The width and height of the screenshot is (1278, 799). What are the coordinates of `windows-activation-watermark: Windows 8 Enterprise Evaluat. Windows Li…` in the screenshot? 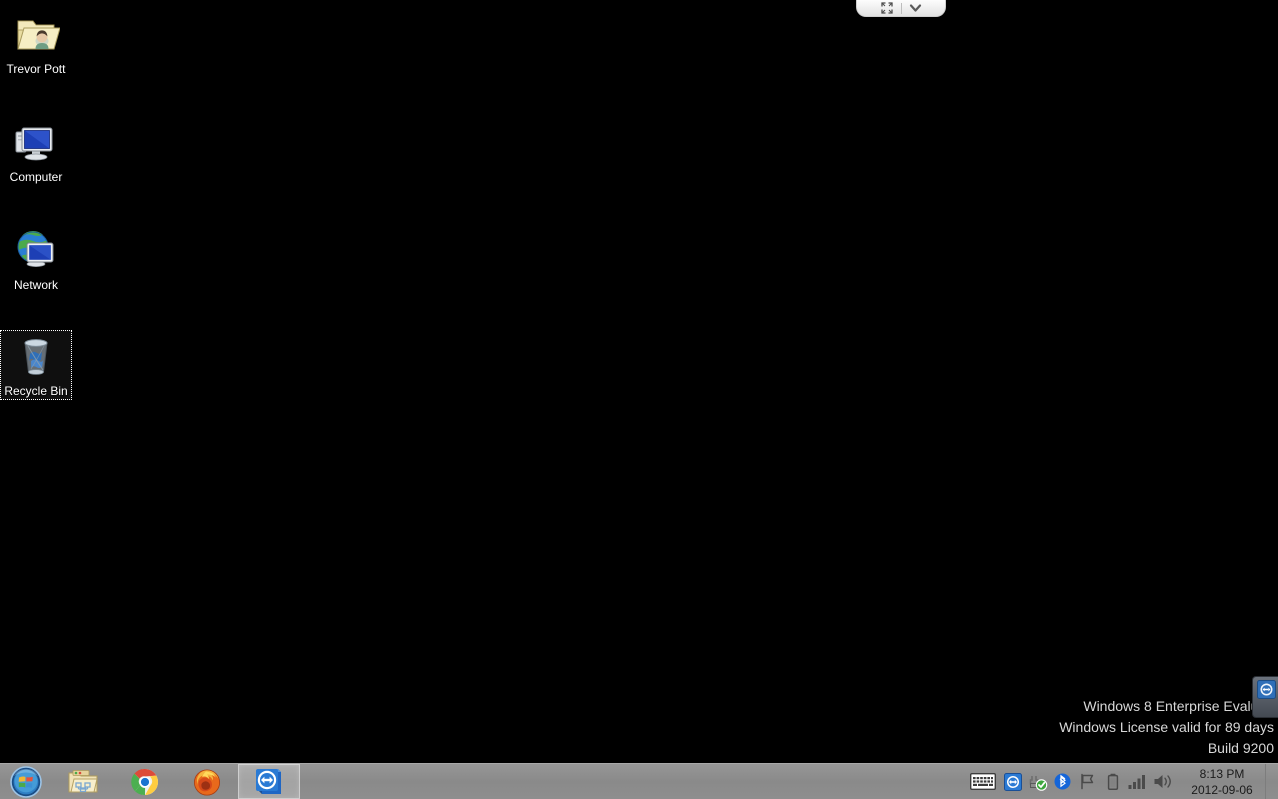 It's located at (1166, 727).